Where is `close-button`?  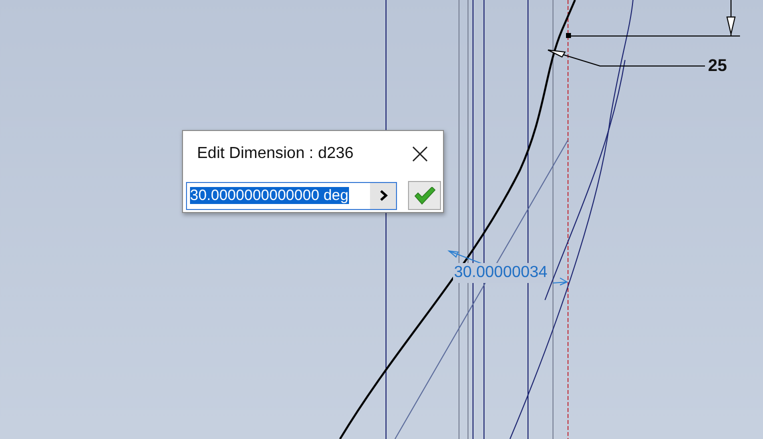
close-button is located at coordinates (420, 154).